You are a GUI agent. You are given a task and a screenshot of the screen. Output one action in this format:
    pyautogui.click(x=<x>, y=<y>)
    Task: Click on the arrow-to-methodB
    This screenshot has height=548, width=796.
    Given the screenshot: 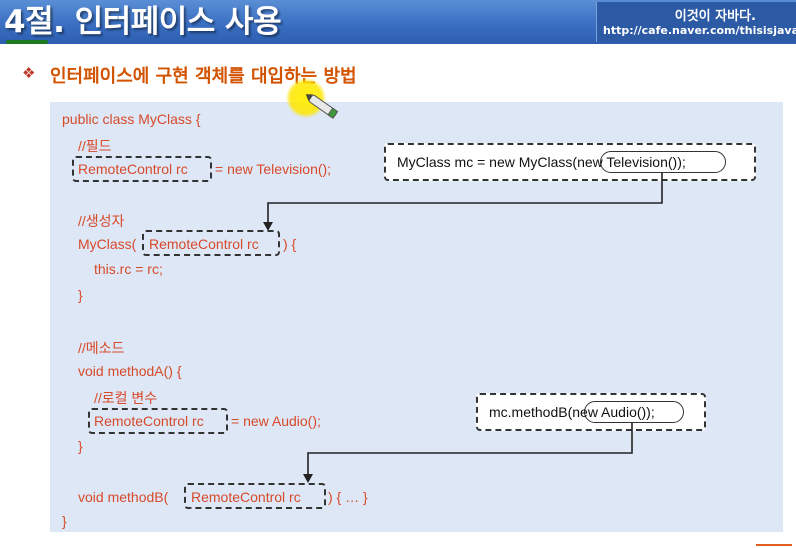 What is the action you would take?
    pyautogui.click(x=470, y=449)
    